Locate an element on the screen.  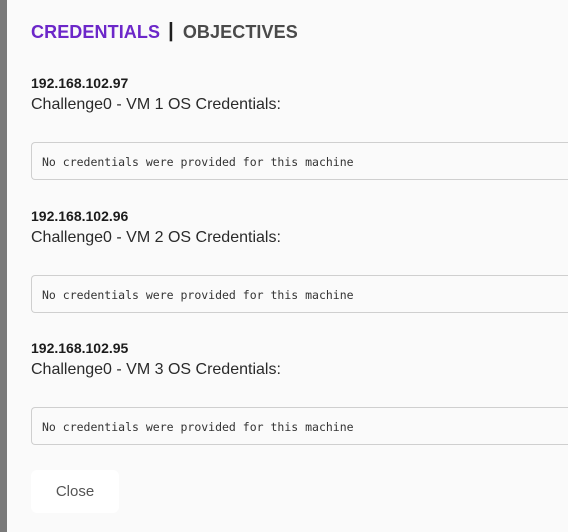
tab-credentials: CREDENTIALS is located at coordinates (95, 32).